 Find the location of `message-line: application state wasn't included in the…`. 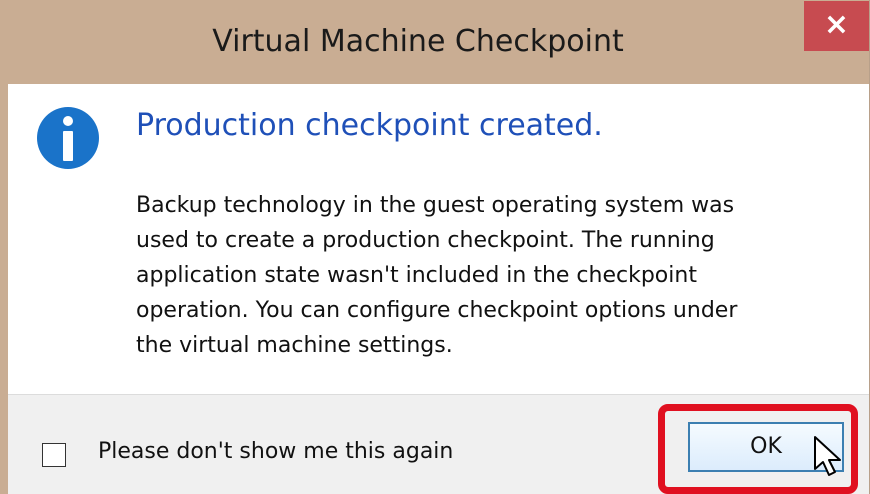

message-line: application state wasn't included in the… is located at coordinates (416, 275).